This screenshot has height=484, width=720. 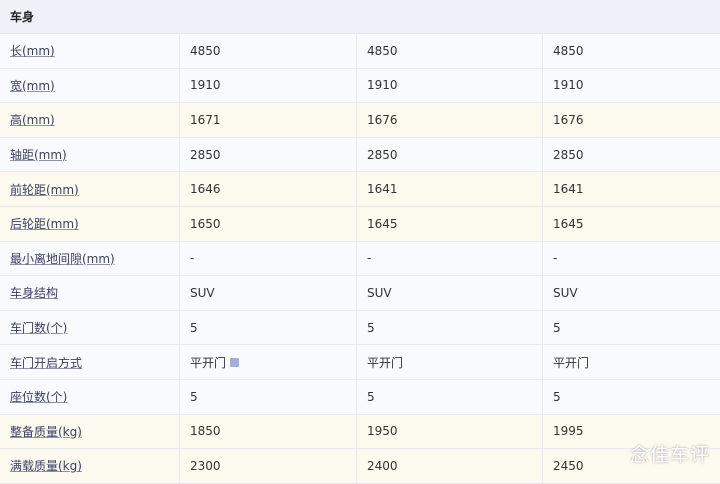 What do you see at coordinates (360, 155) in the screenshot?
I see `table-row: 轴距(mm) 2850 2850 2850` at bounding box center [360, 155].